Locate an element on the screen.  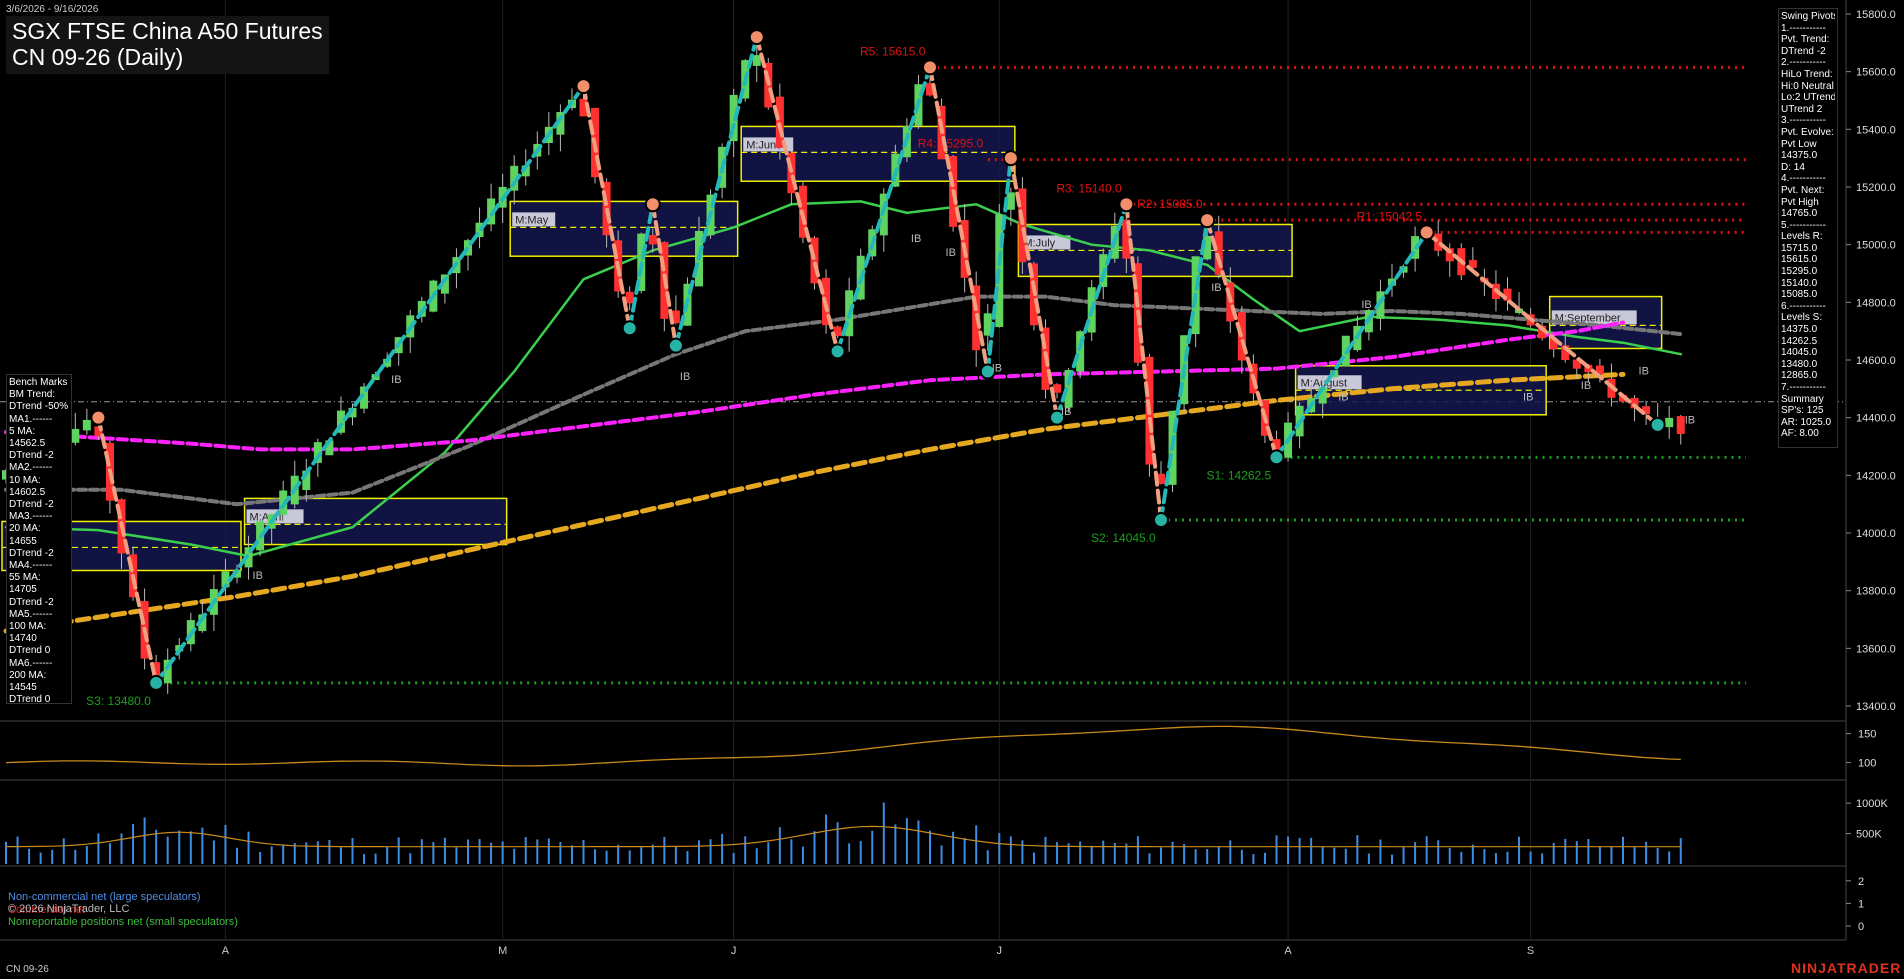
price-tick-label: 15000.0 is located at coordinates (1876, 246).